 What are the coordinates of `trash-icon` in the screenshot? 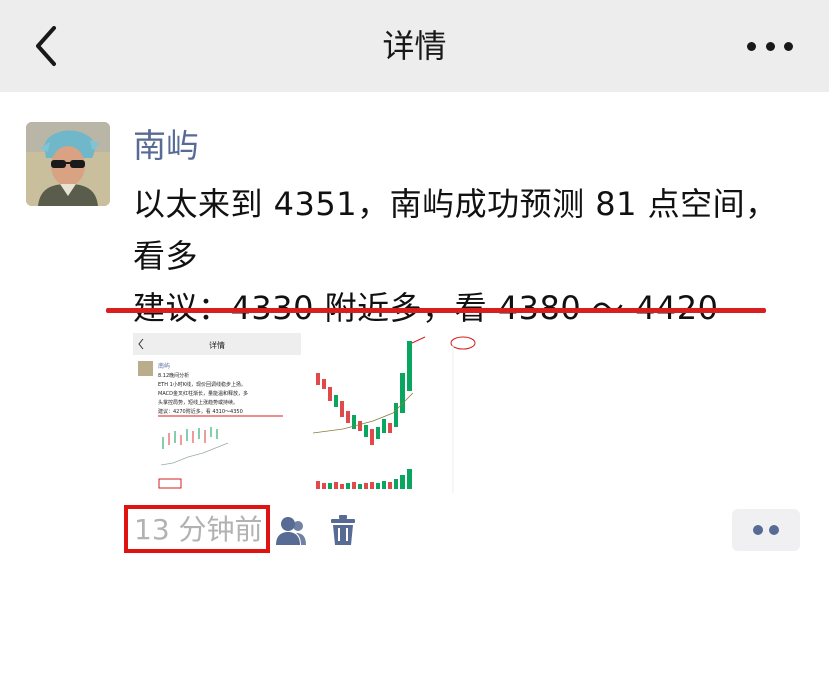 It's located at (343, 530).